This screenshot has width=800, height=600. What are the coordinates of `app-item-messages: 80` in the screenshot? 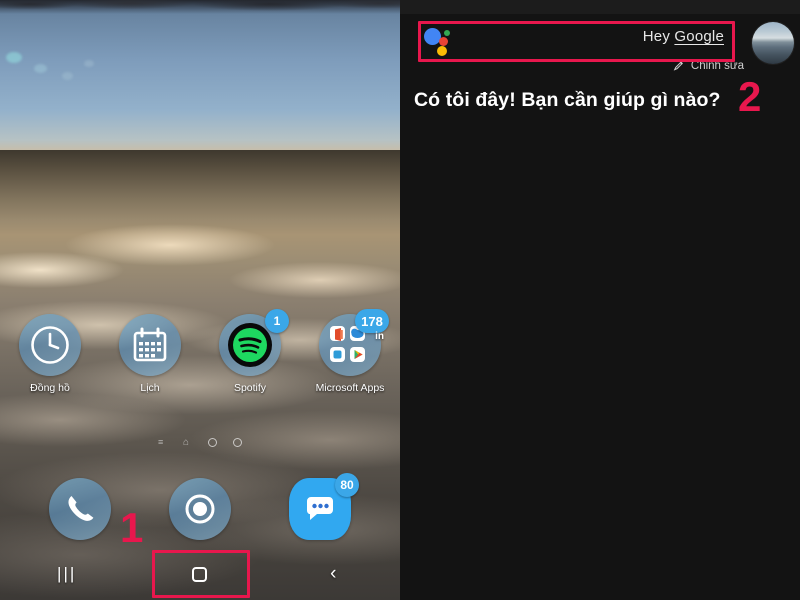 It's located at (320, 506).